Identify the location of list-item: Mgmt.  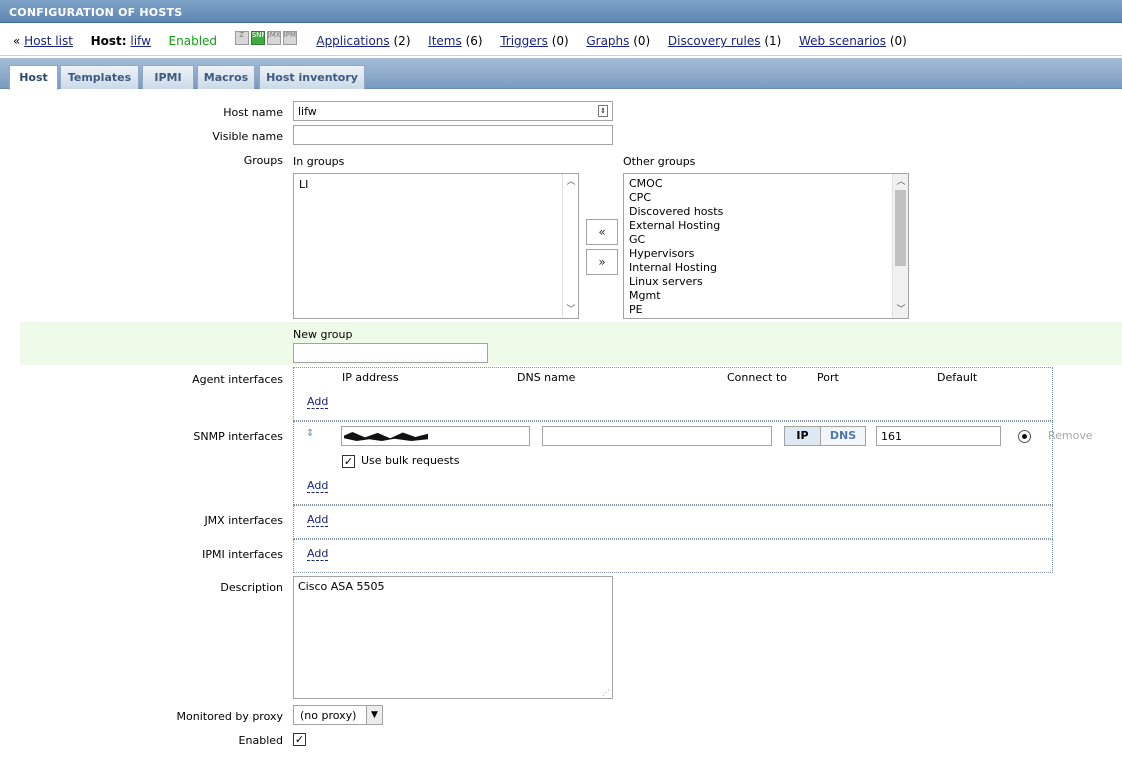
(766, 296).